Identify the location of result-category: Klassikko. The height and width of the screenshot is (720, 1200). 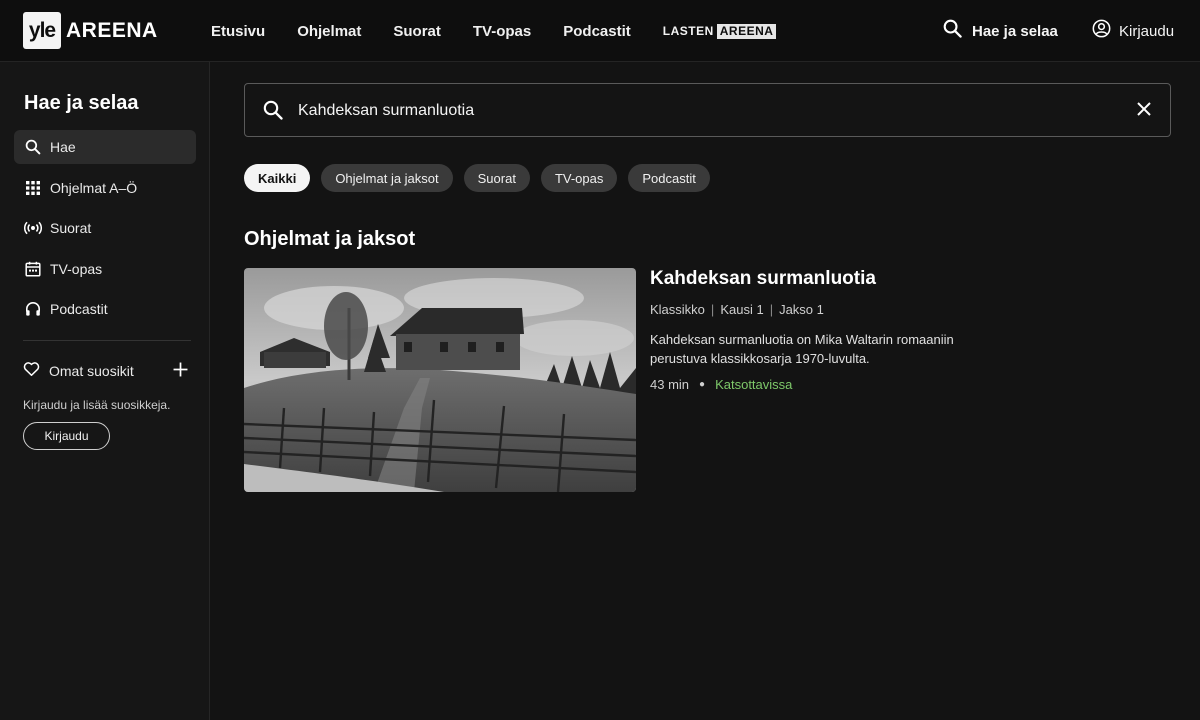
(677, 309).